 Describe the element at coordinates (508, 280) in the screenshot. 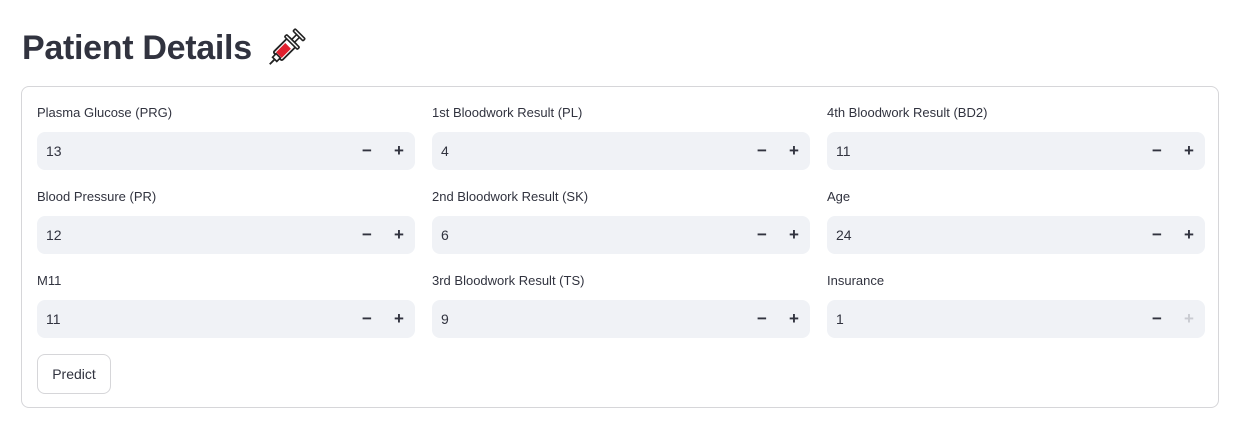

I see `field-label: 3rd Bloodwork Result (TS)` at that location.